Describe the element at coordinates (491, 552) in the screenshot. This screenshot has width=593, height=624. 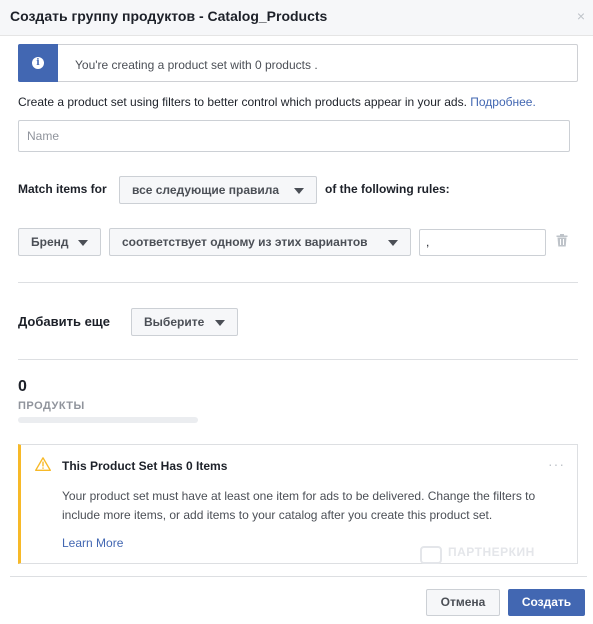
I see `watermark-text: ПАРТНЕРКИН` at that location.